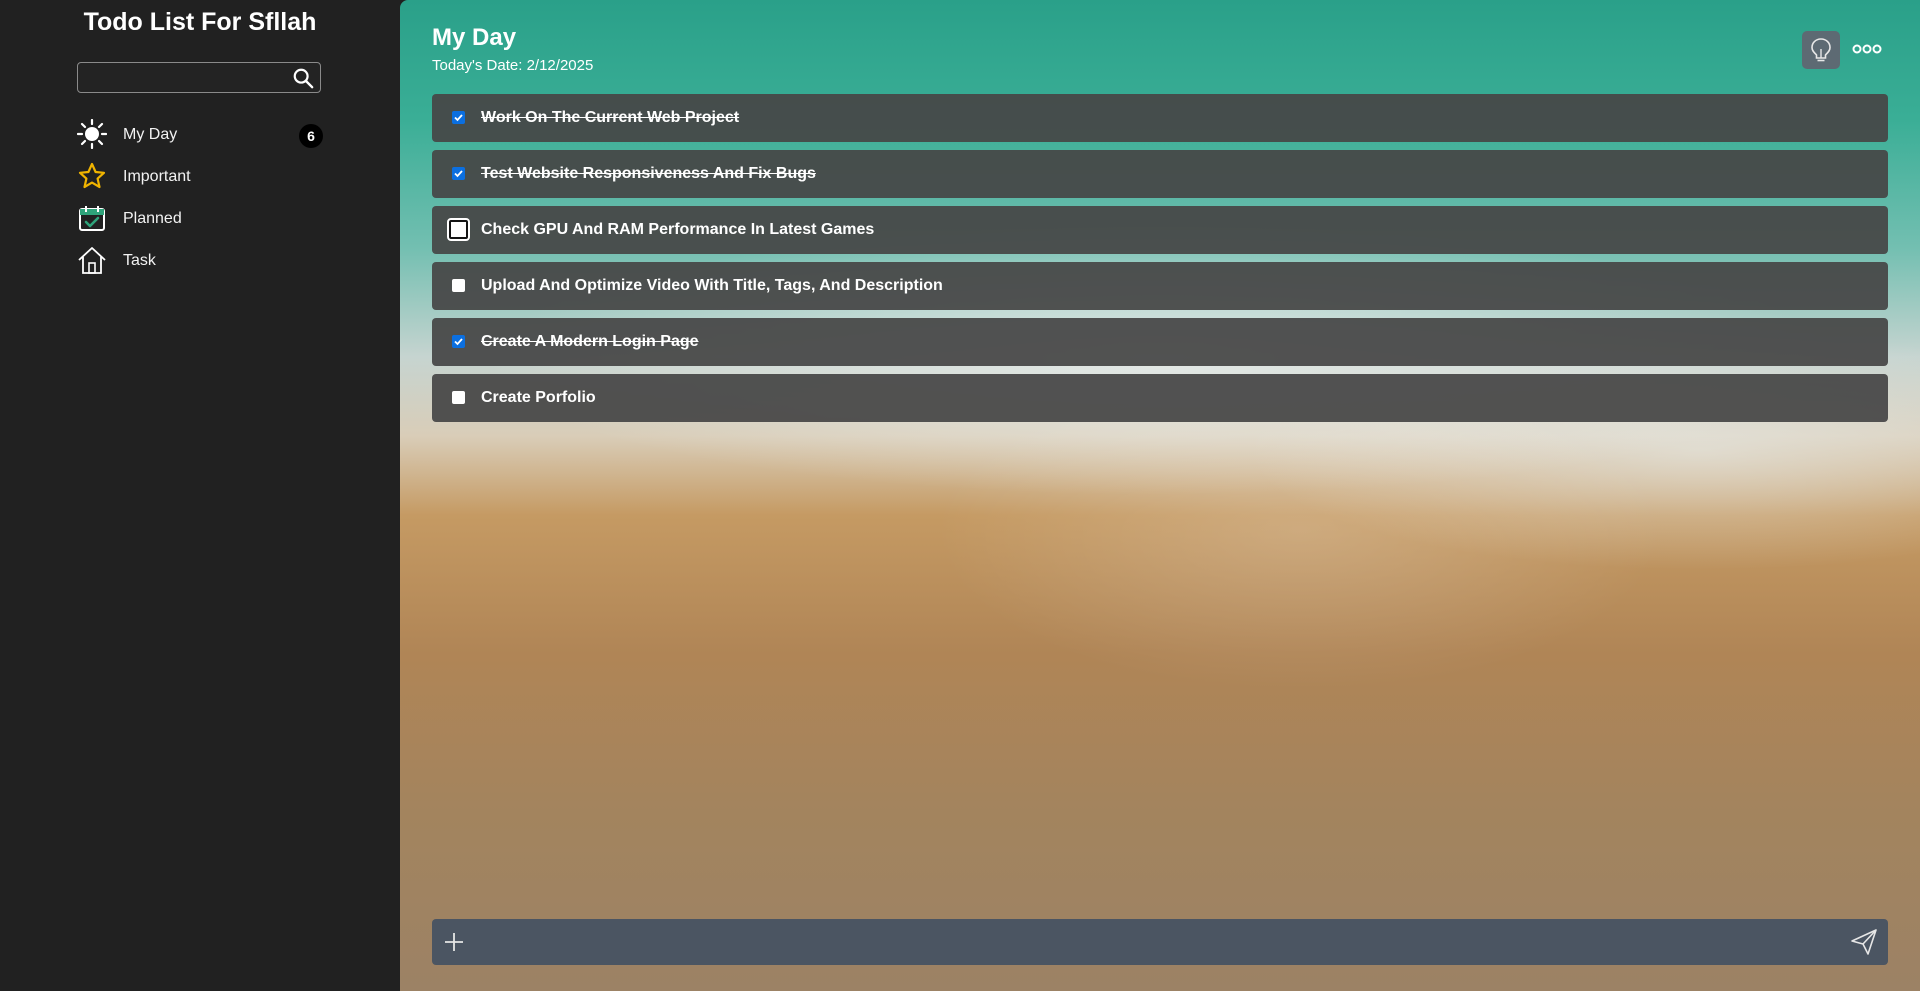  Describe the element at coordinates (1160, 174) in the screenshot. I see `task-item: Test Website Responsiveness And Fix Bugs` at that location.